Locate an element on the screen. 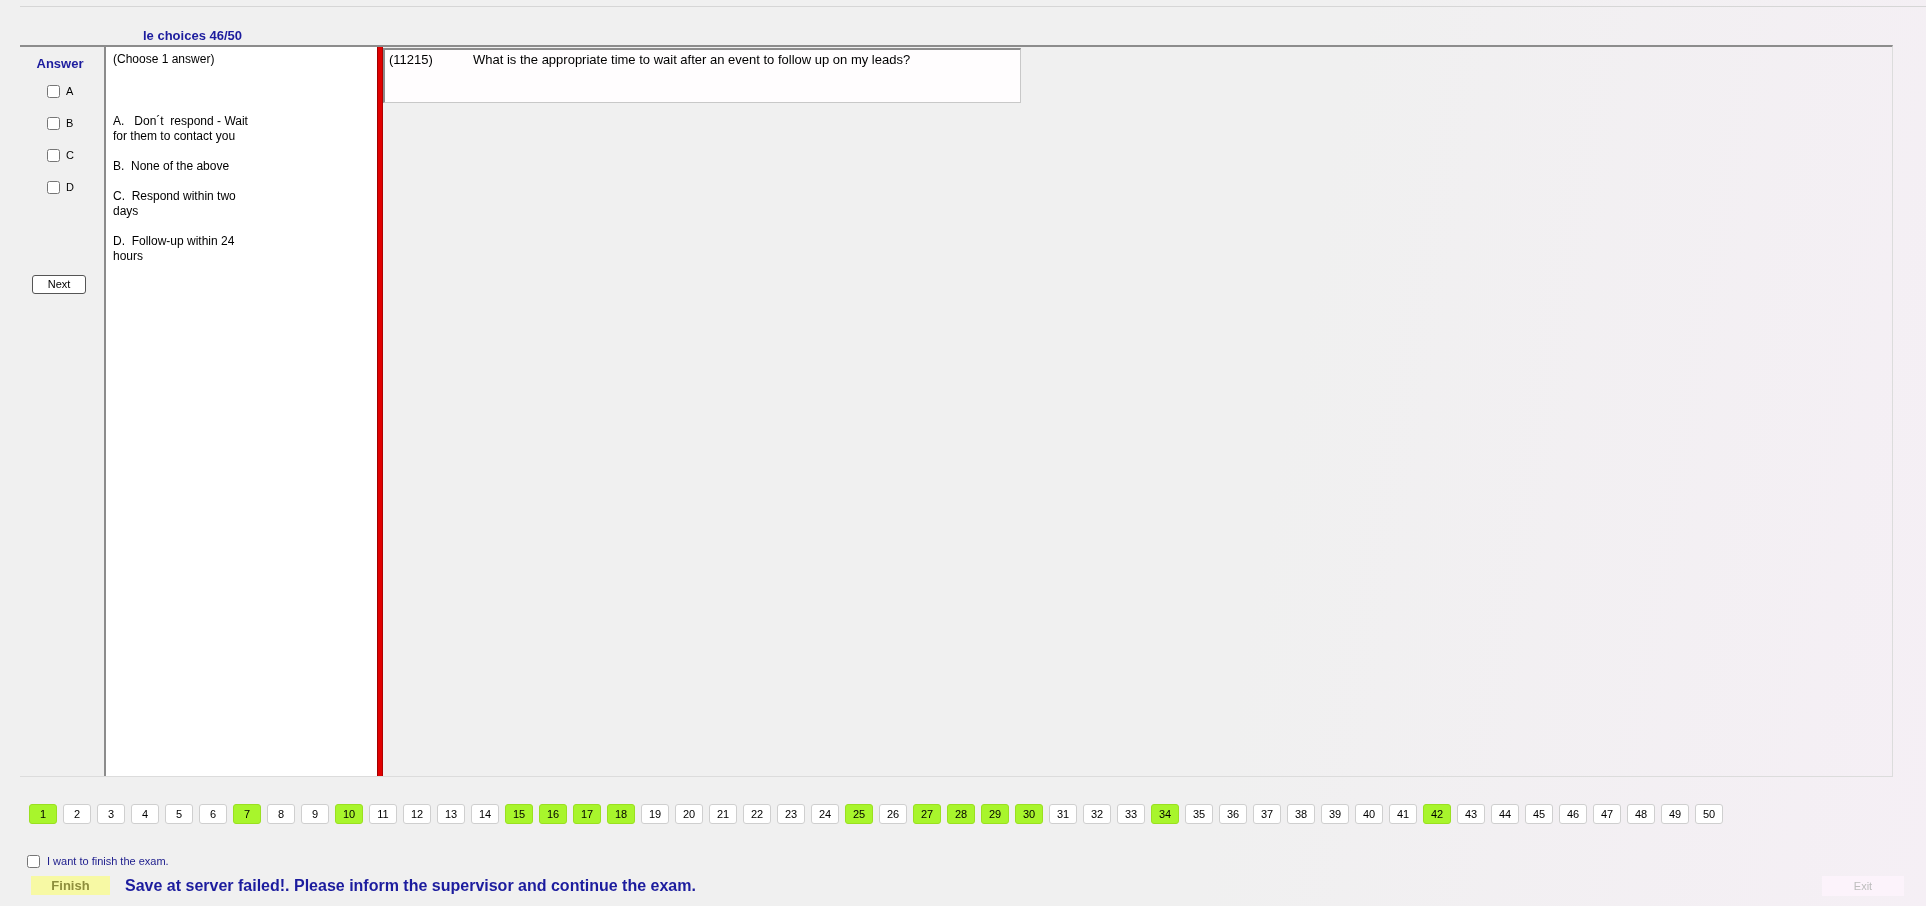  answer-option-label: C is located at coordinates (70, 155).